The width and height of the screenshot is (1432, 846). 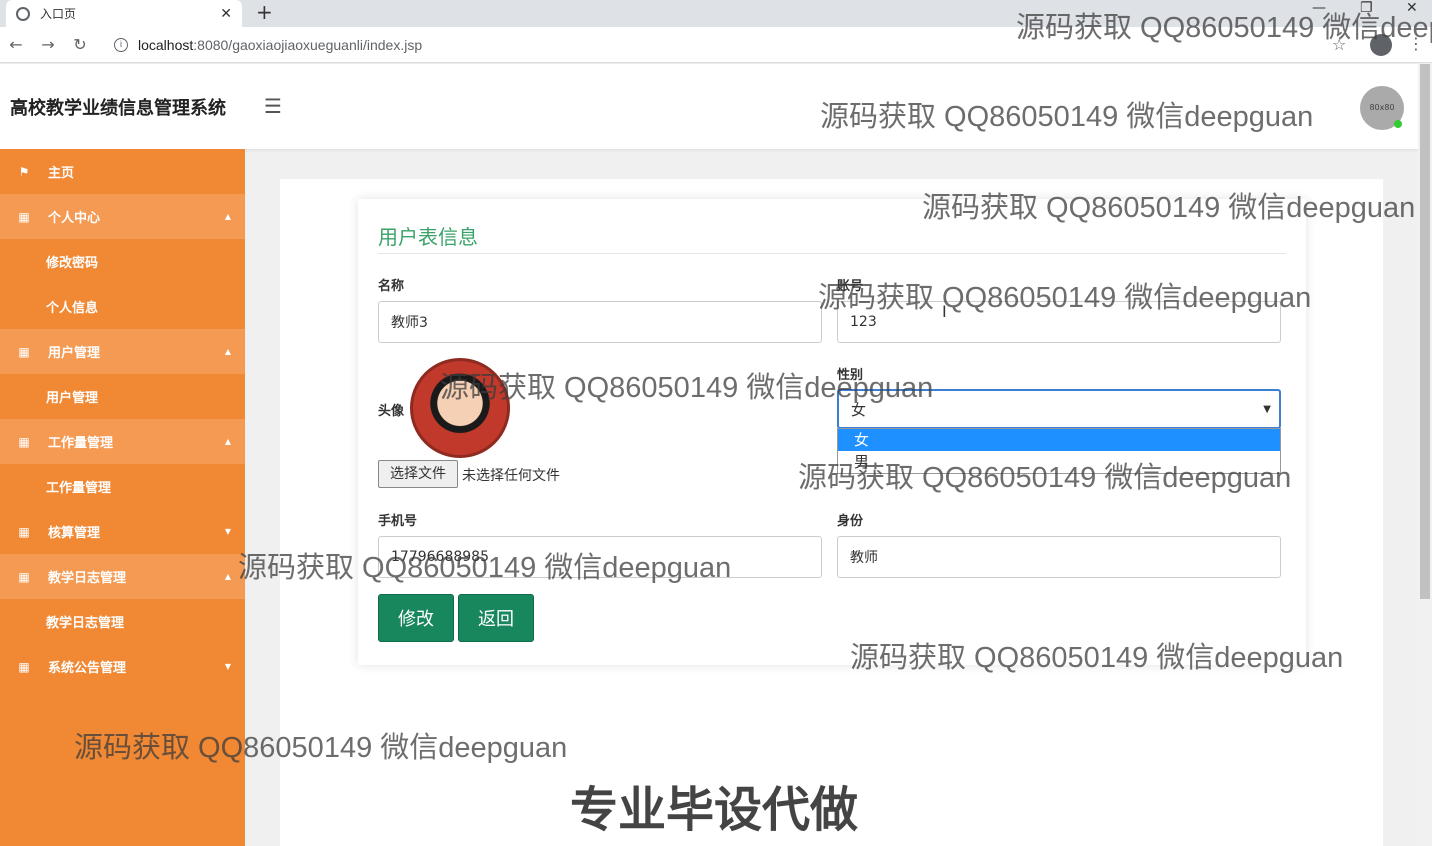 What do you see at coordinates (1425, 331) in the screenshot?
I see `scrollbar-thumb` at bounding box center [1425, 331].